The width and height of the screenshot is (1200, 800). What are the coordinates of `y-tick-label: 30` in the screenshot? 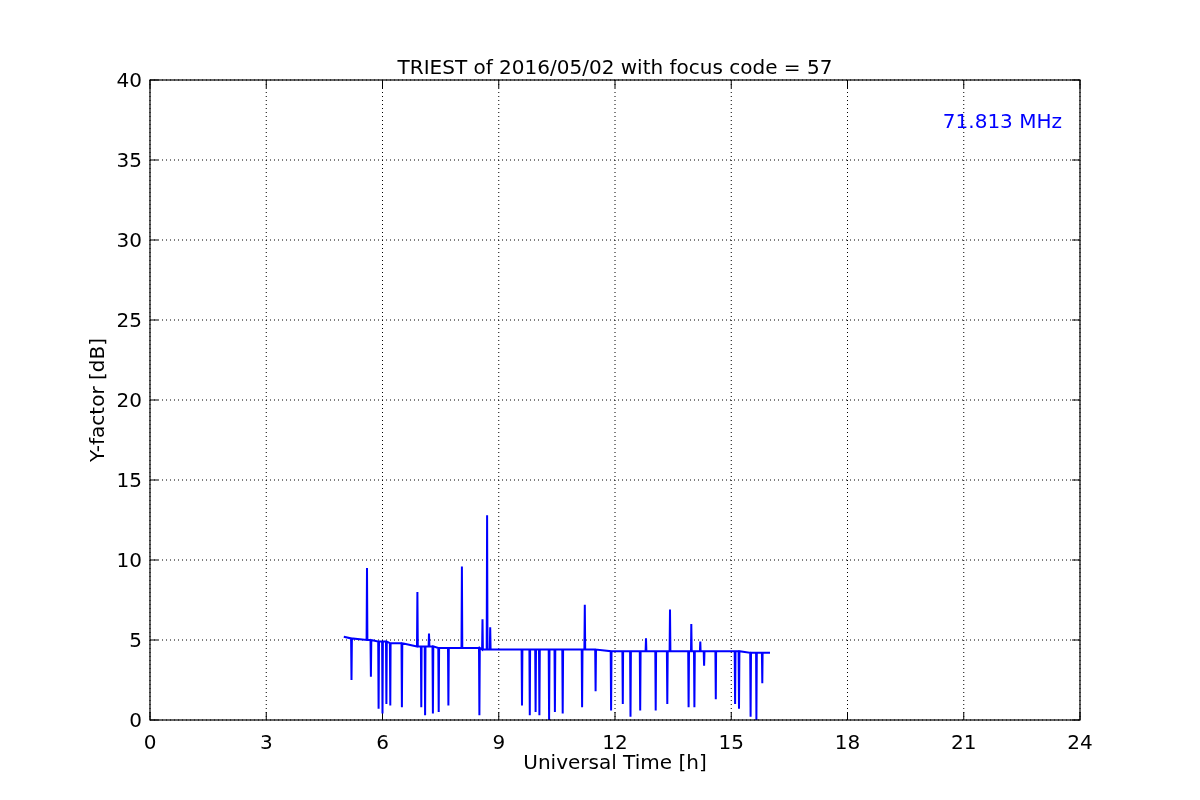 It's located at (129, 240).